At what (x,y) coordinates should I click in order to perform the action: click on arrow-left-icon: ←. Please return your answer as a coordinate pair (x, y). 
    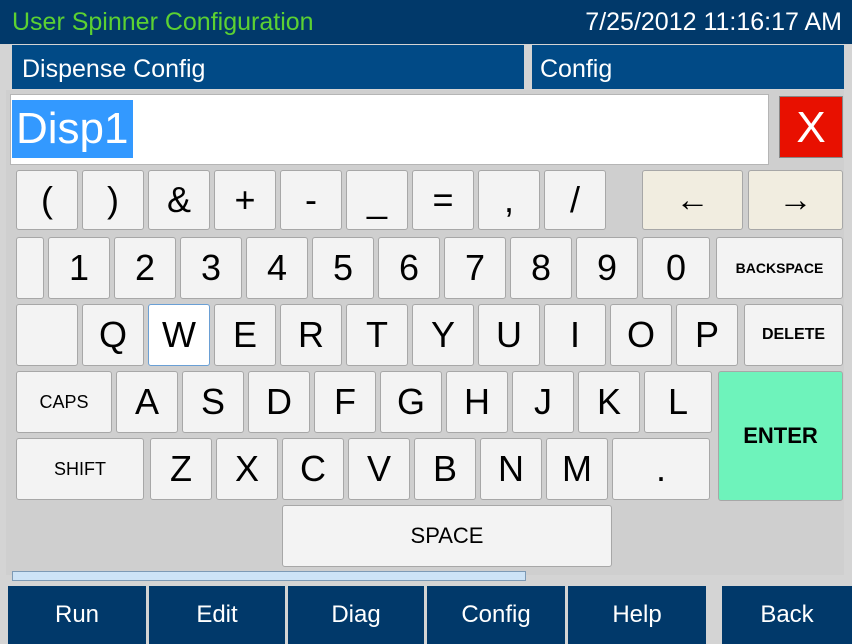
    Looking at the image, I should click on (692, 199).